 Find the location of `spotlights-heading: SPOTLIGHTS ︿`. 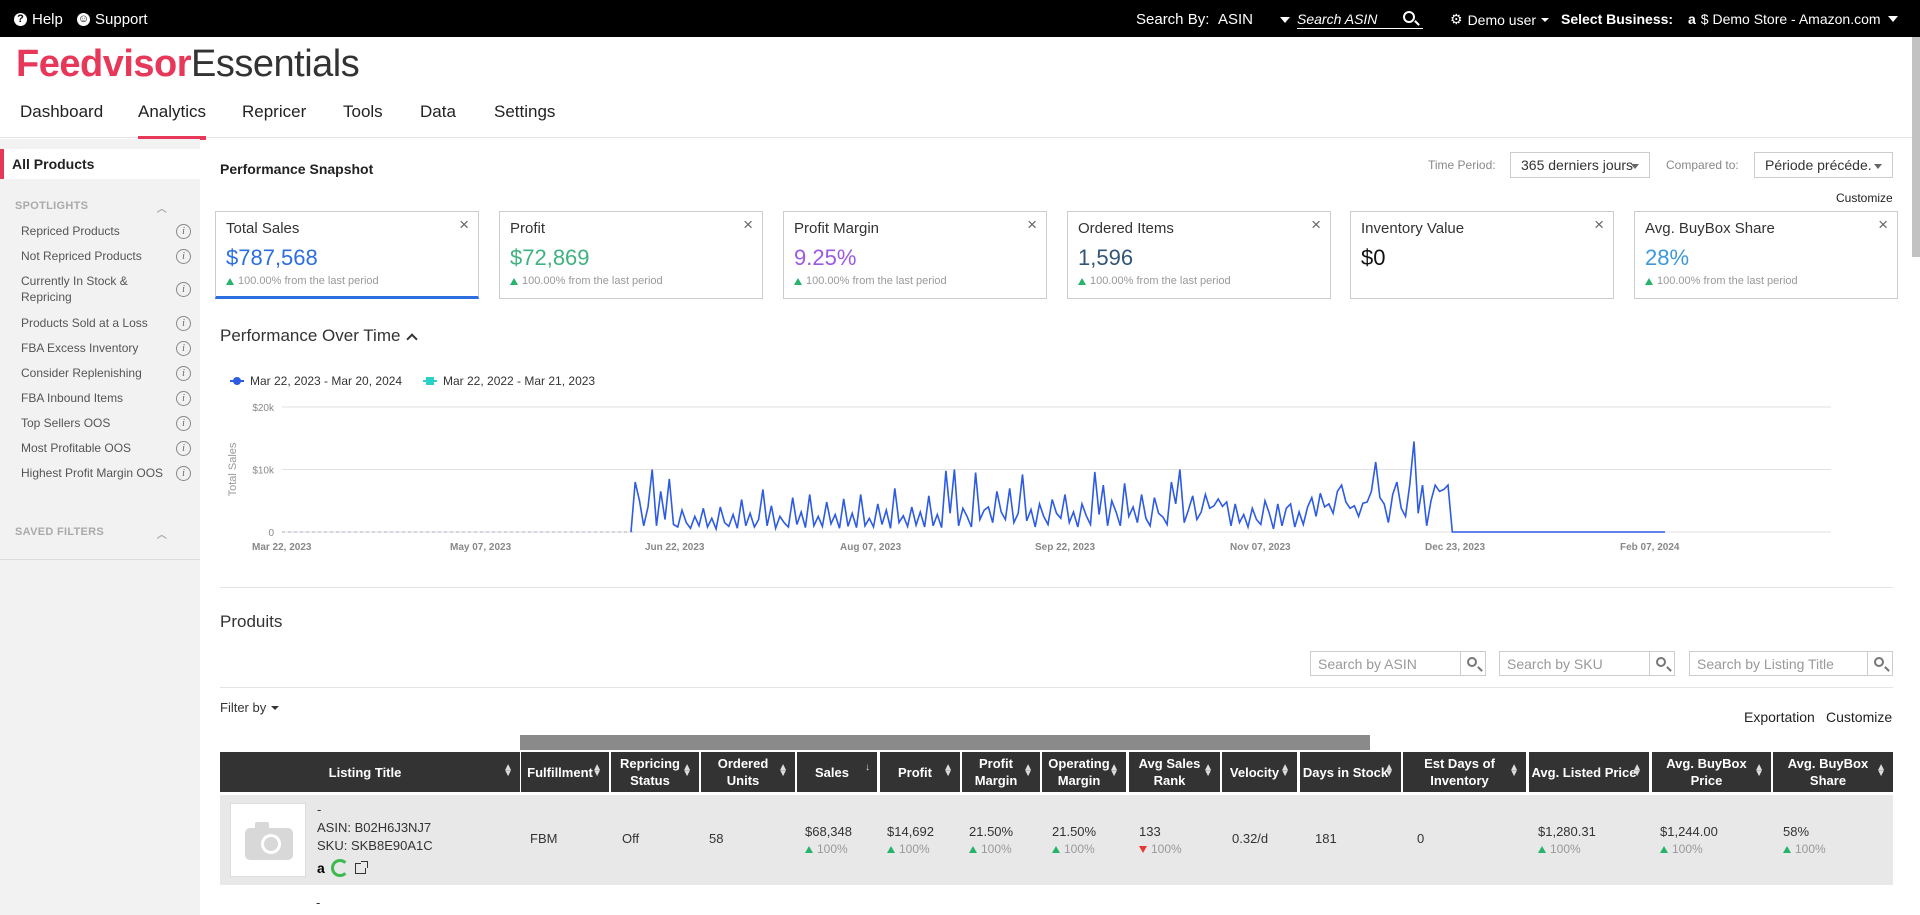

spotlights-heading: SPOTLIGHTS ︿ is located at coordinates (100, 207).